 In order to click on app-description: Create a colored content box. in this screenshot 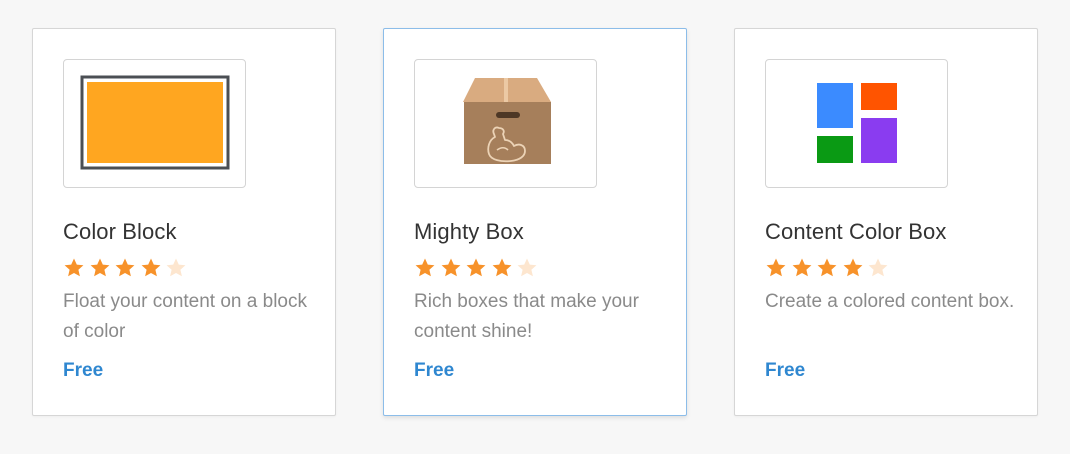, I will do `click(890, 301)`.